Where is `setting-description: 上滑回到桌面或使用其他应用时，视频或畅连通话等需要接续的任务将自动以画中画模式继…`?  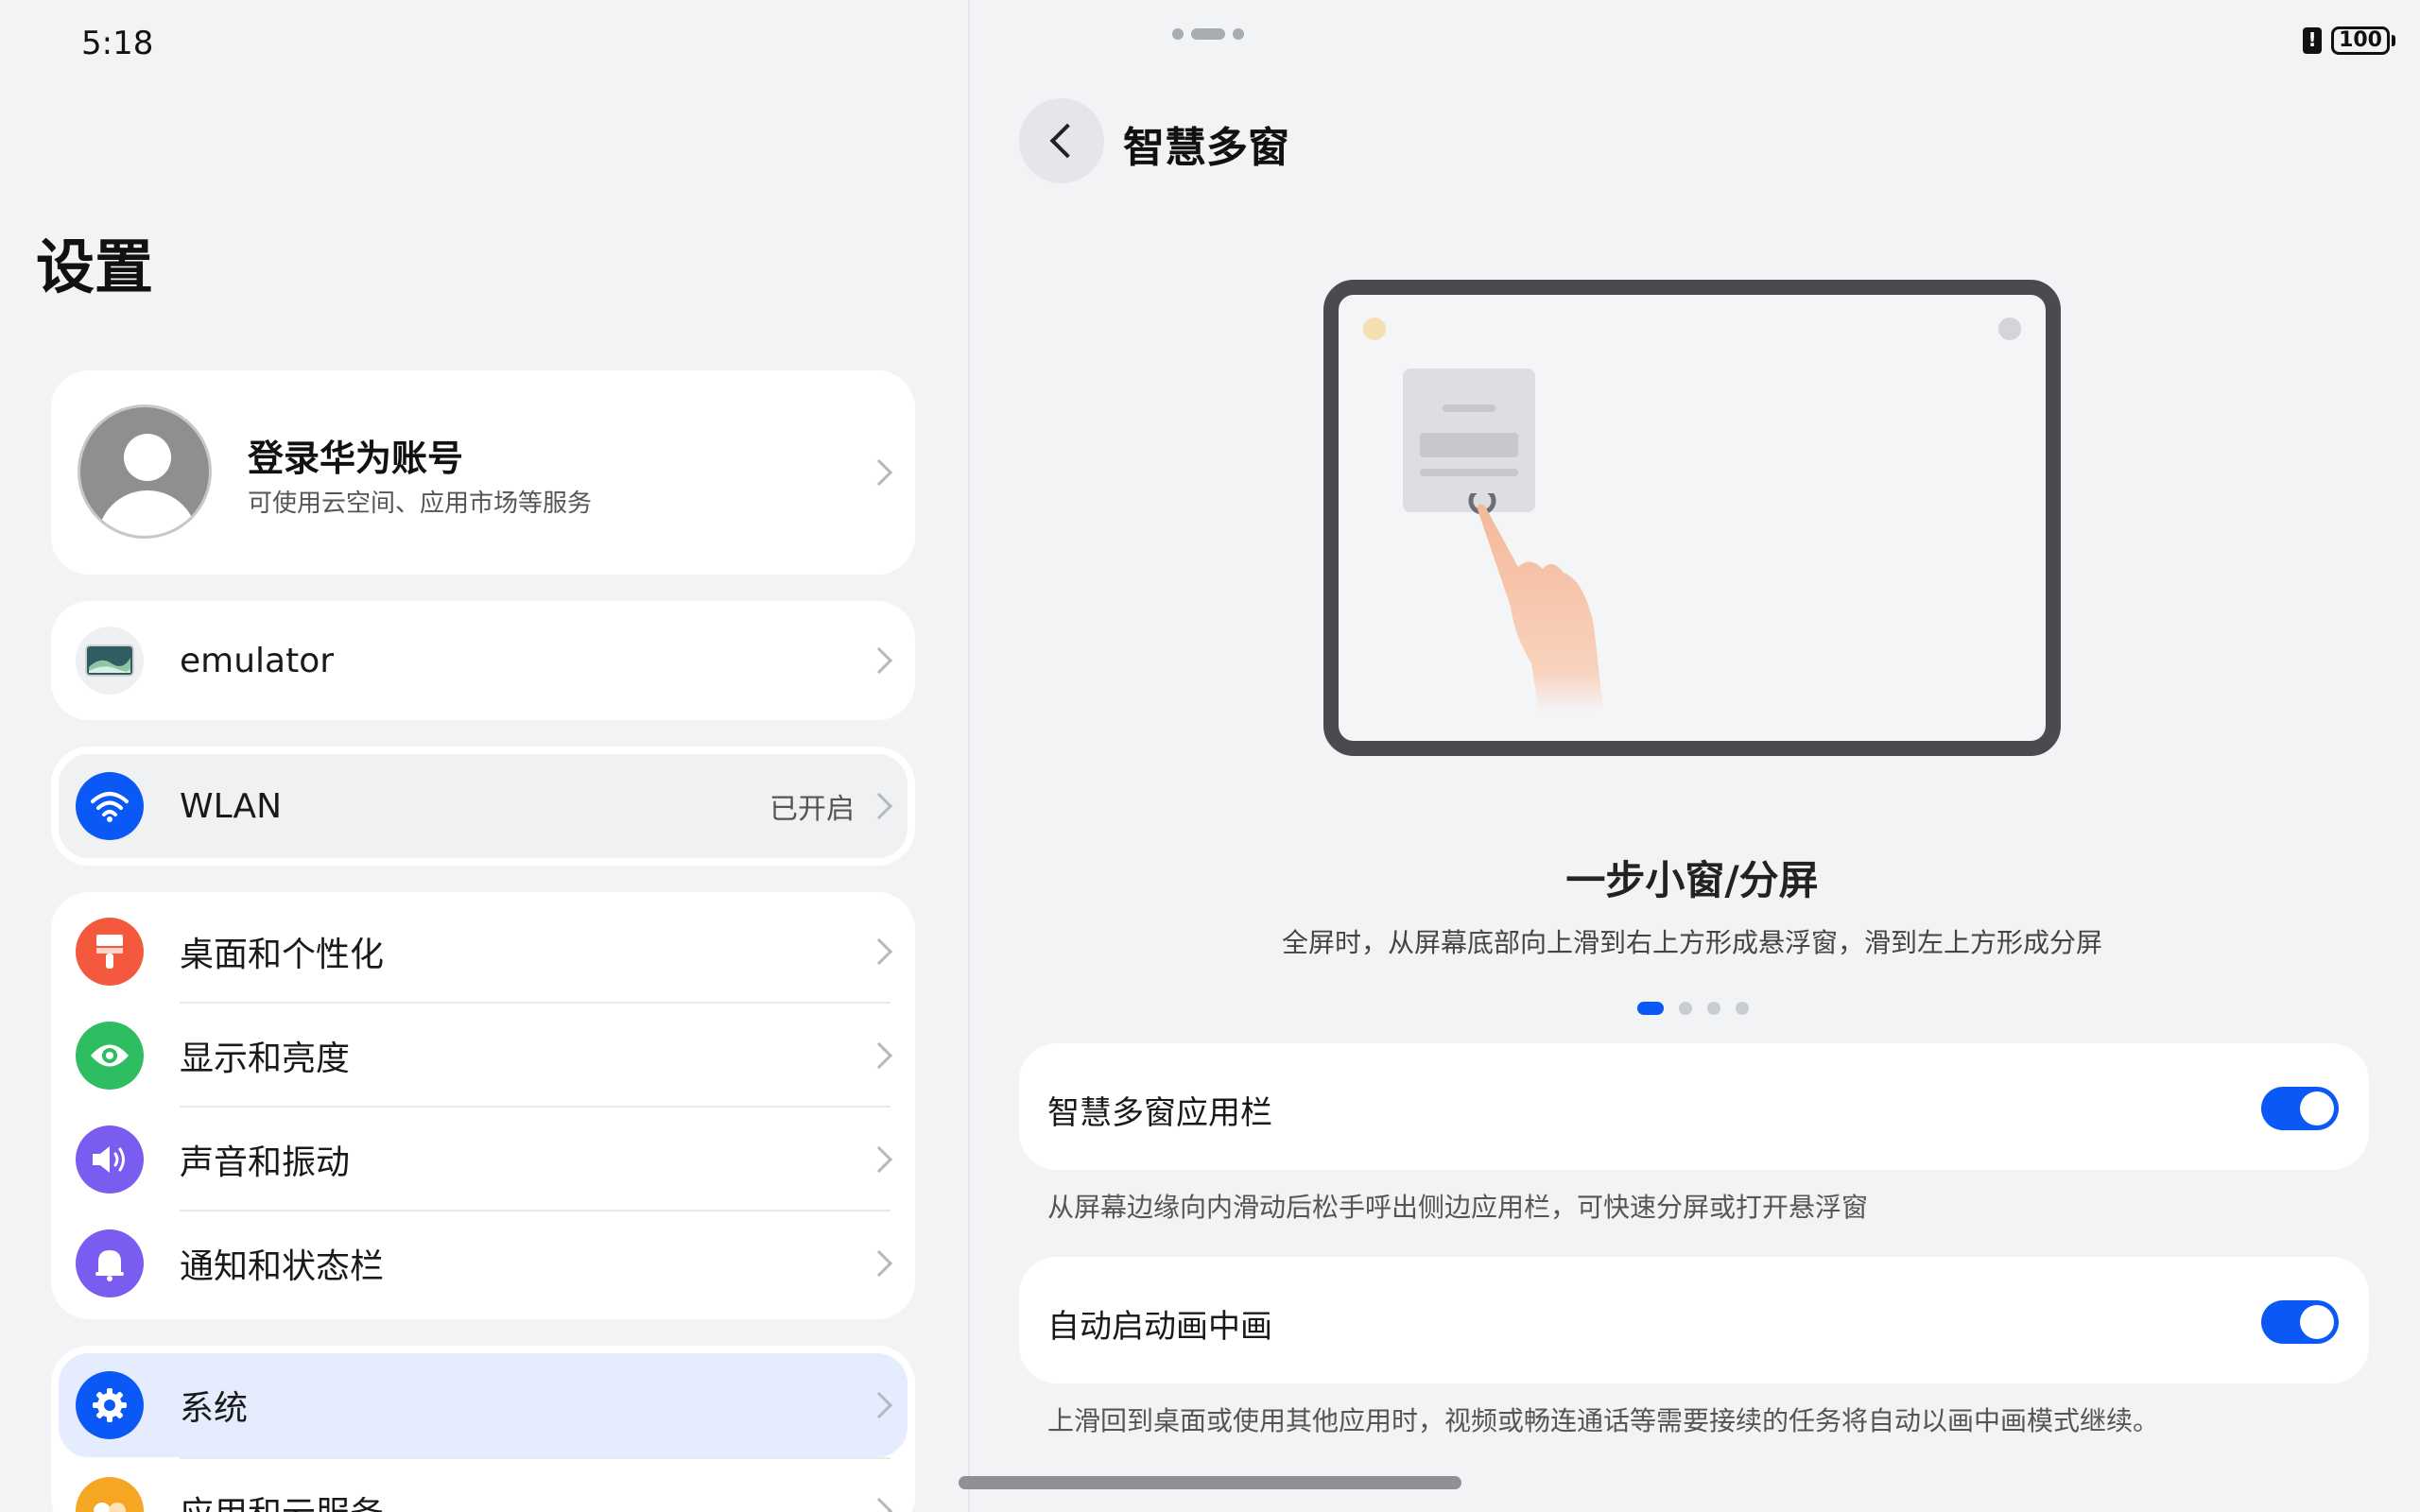 setting-description: 上滑回到桌面或使用其他应用时，视频或畅连通话等需要接续的任务将自动以画中画模式继… is located at coordinates (1603, 1420).